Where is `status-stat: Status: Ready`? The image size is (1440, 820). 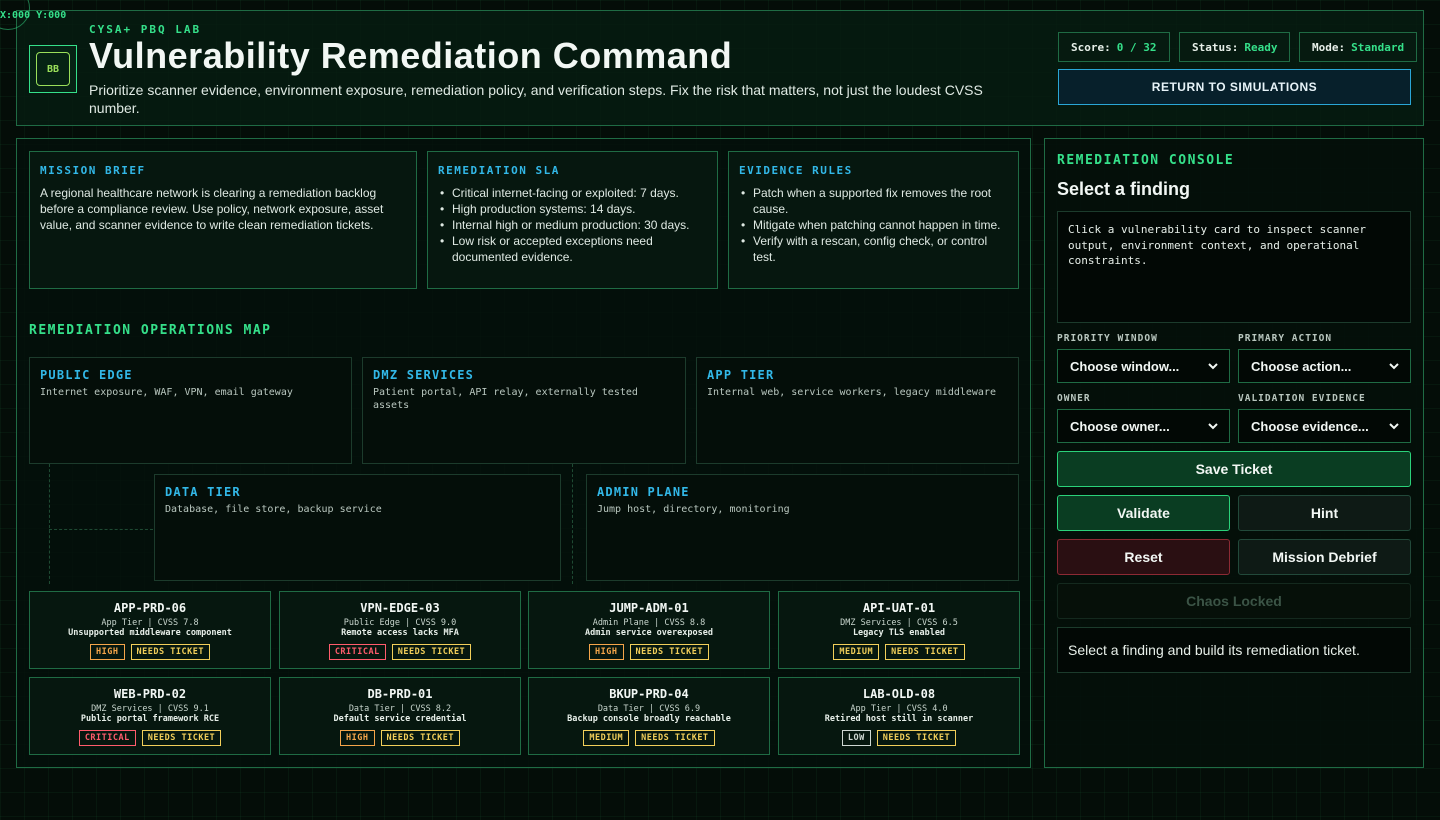 status-stat: Status: Ready is located at coordinates (1235, 47).